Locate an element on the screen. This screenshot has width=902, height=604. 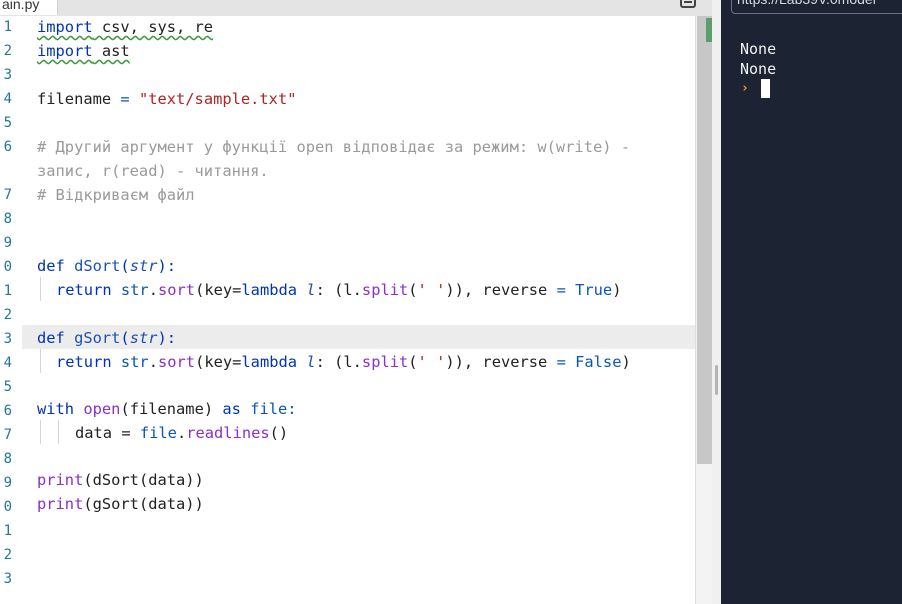
file-tab: ain.py is located at coordinates (29, 7).